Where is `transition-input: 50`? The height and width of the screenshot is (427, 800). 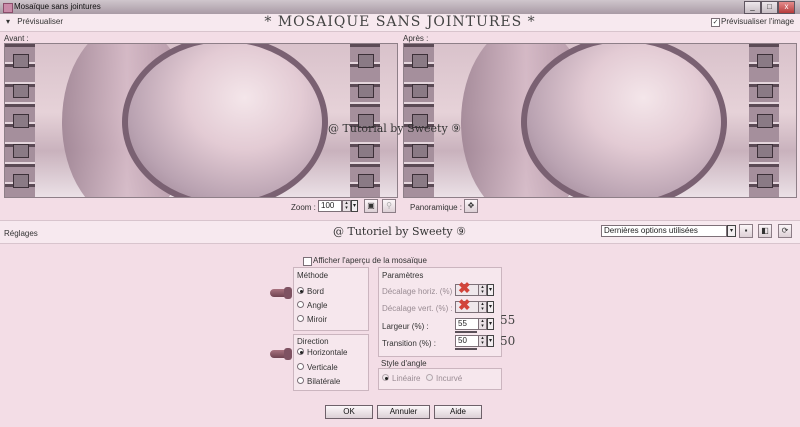 transition-input: 50 is located at coordinates (467, 341).